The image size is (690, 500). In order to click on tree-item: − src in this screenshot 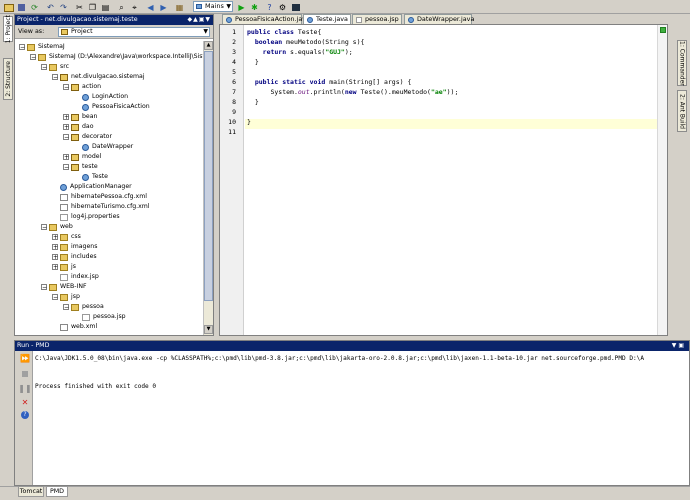, I will do `click(55, 67)`.